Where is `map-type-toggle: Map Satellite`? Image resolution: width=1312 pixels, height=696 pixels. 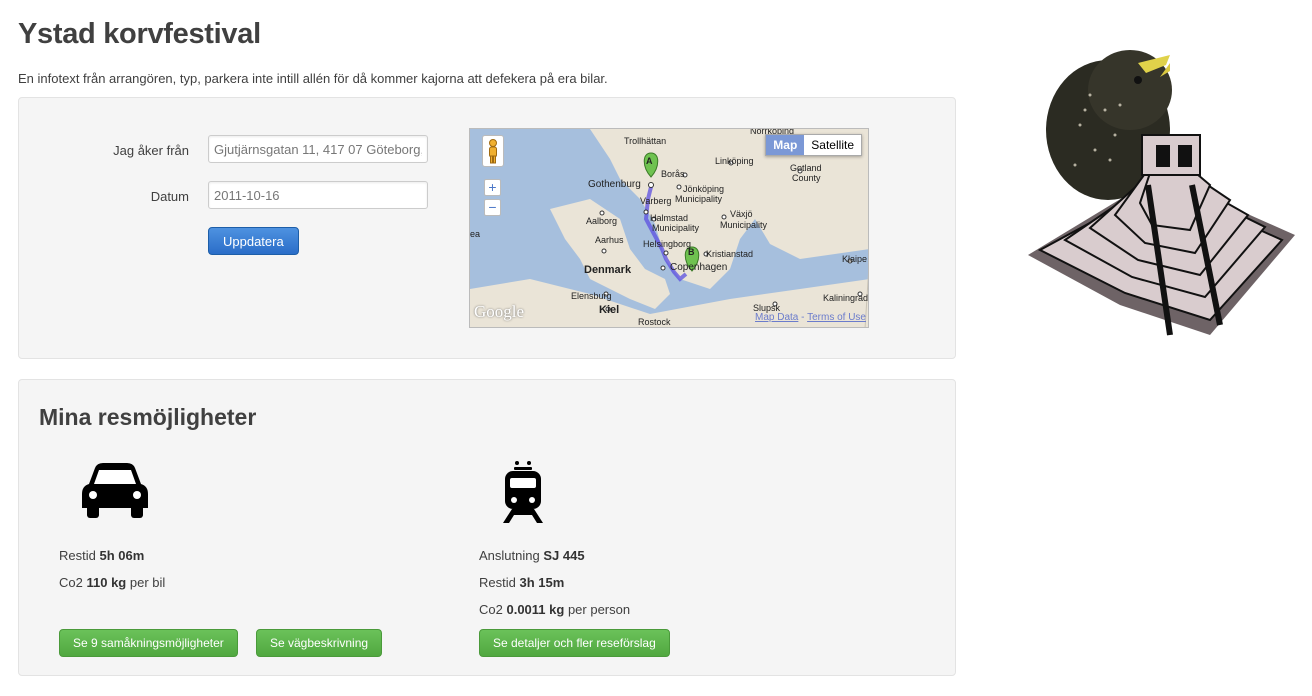 map-type-toggle: Map Satellite is located at coordinates (813, 145).